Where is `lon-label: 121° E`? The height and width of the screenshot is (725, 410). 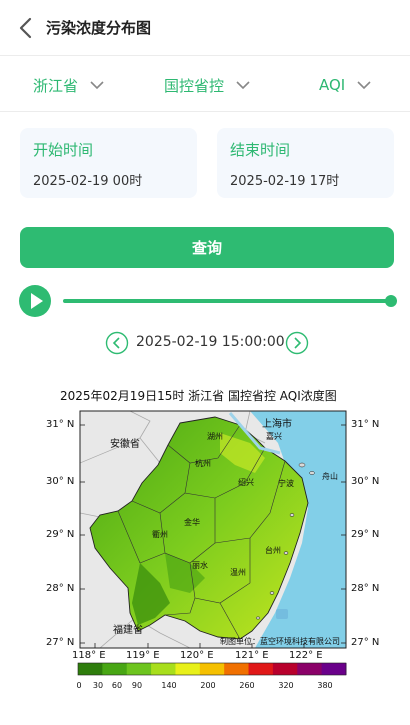 lon-label: 121° E is located at coordinates (252, 655).